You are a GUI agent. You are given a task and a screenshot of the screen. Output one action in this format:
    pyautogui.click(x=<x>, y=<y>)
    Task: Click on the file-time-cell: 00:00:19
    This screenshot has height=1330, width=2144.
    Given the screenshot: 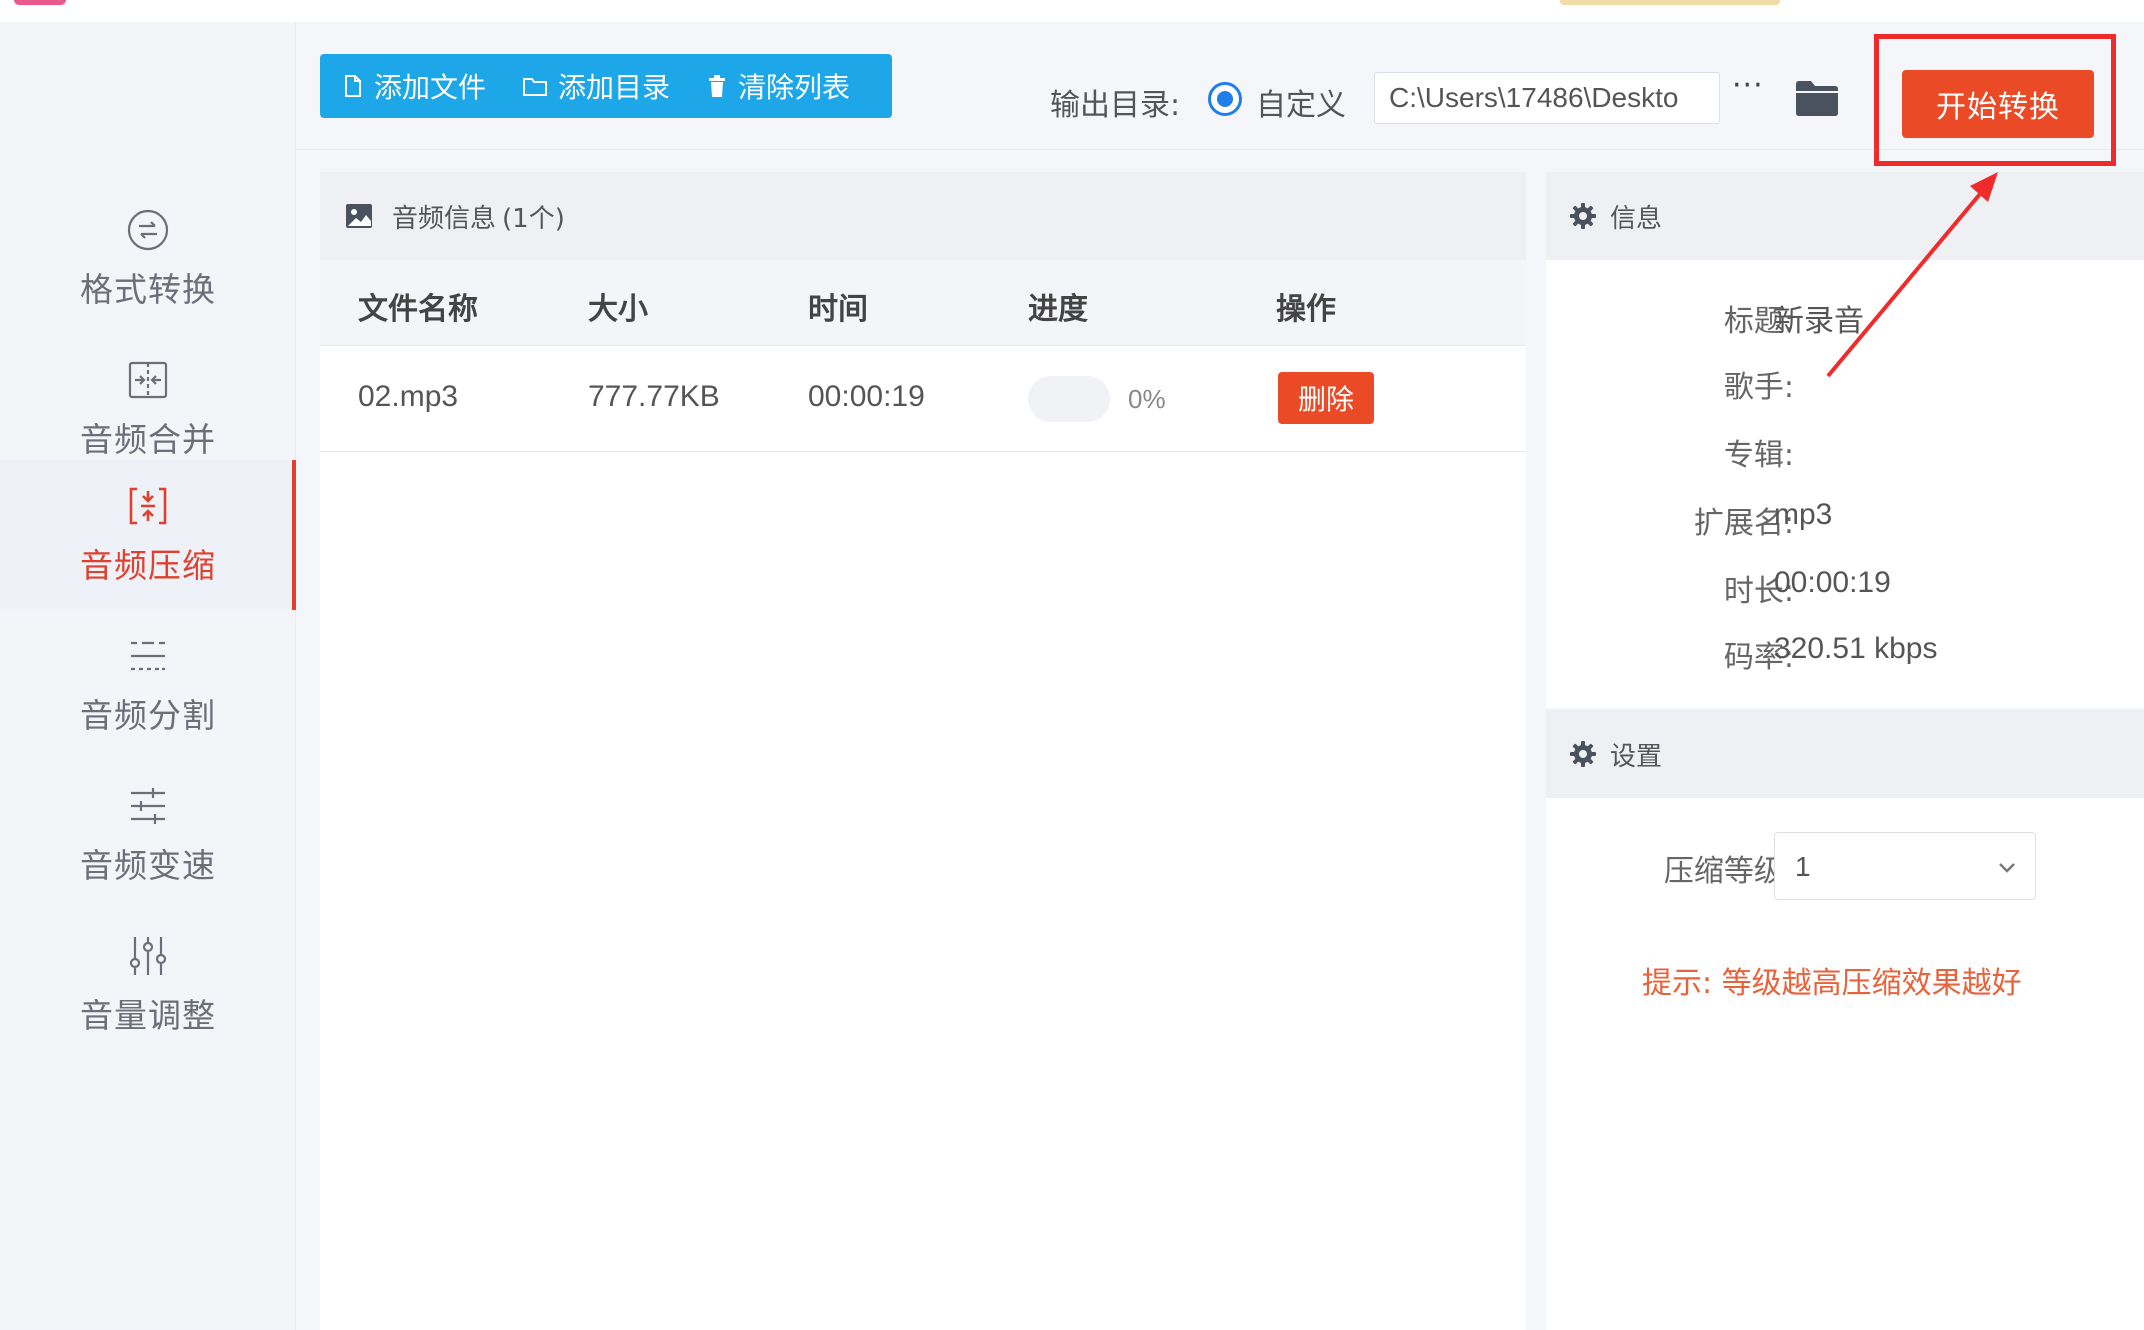 What is the action you would take?
    pyautogui.click(x=866, y=396)
    